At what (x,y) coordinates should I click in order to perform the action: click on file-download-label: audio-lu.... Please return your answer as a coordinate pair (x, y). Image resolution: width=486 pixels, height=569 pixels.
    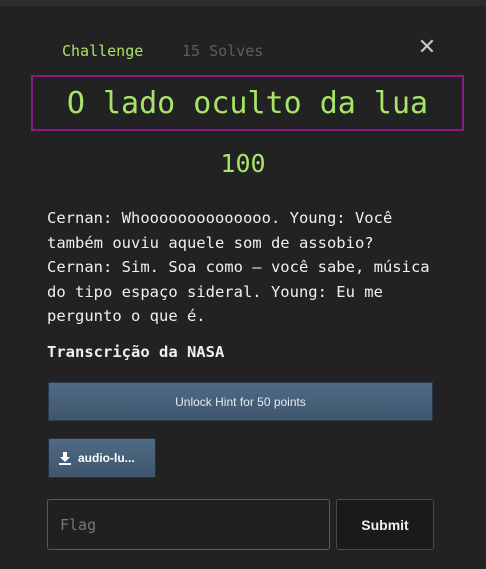
    Looking at the image, I should click on (106, 458).